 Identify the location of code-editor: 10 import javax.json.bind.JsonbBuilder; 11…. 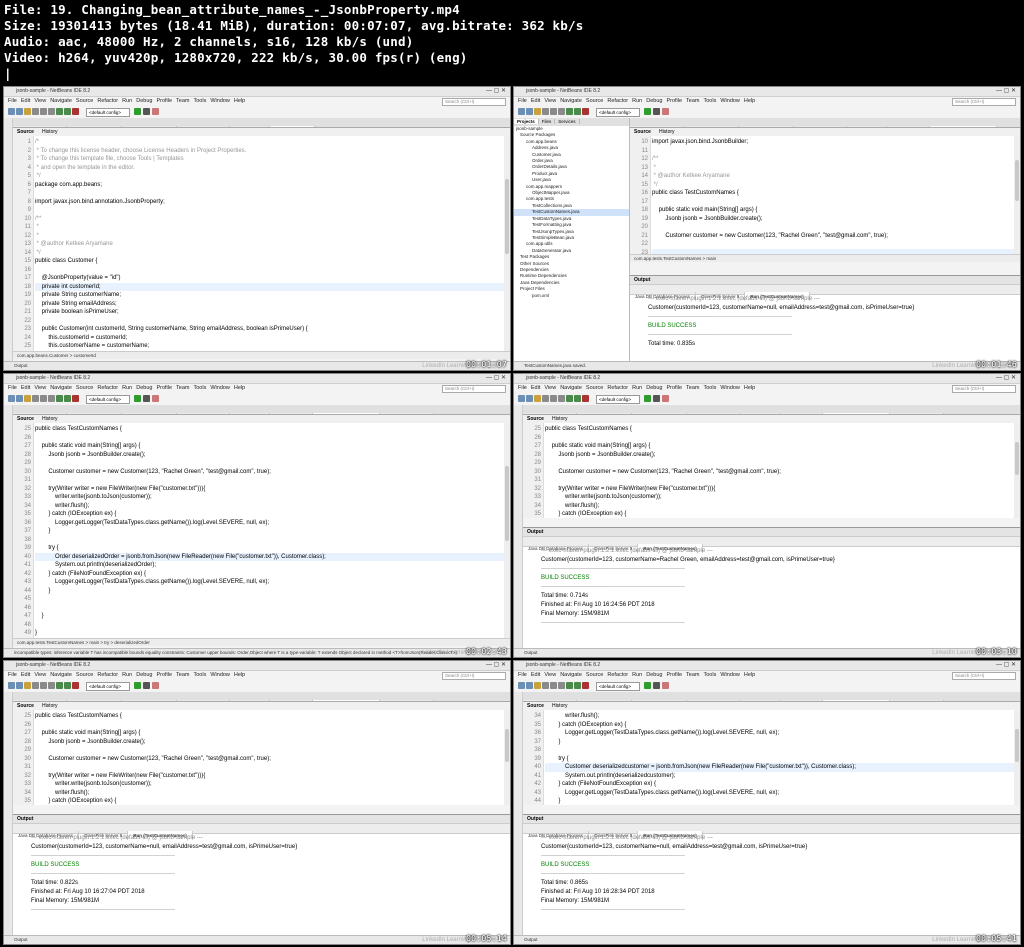
(825, 195).